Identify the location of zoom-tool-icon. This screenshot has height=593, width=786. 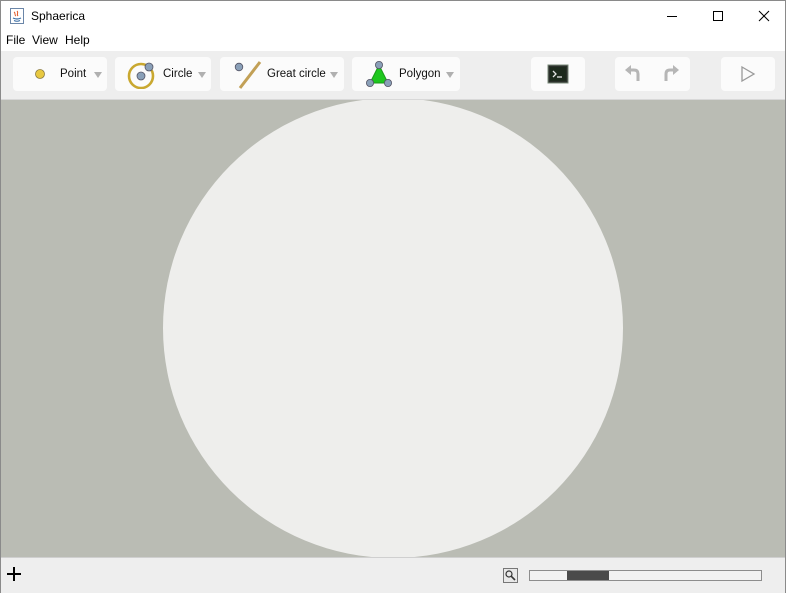
(510, 575).